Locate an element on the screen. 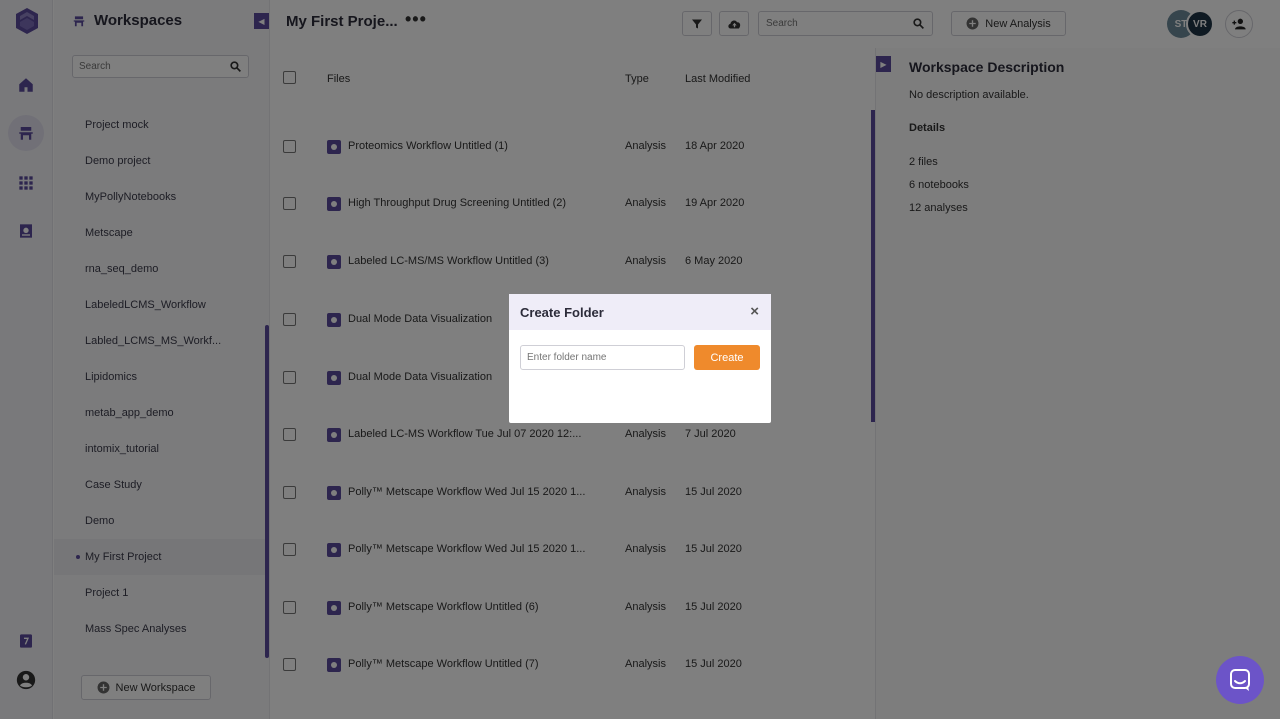 The image size is (1280, 719). folder-name-input is located at coordinates (602, 357).